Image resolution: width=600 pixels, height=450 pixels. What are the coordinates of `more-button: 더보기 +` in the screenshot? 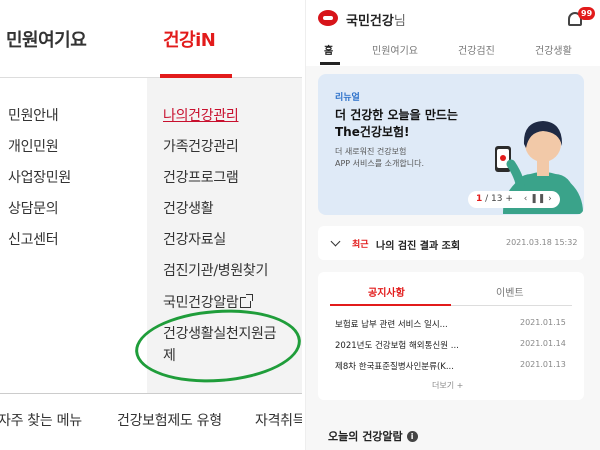 It's located at (447, 385).